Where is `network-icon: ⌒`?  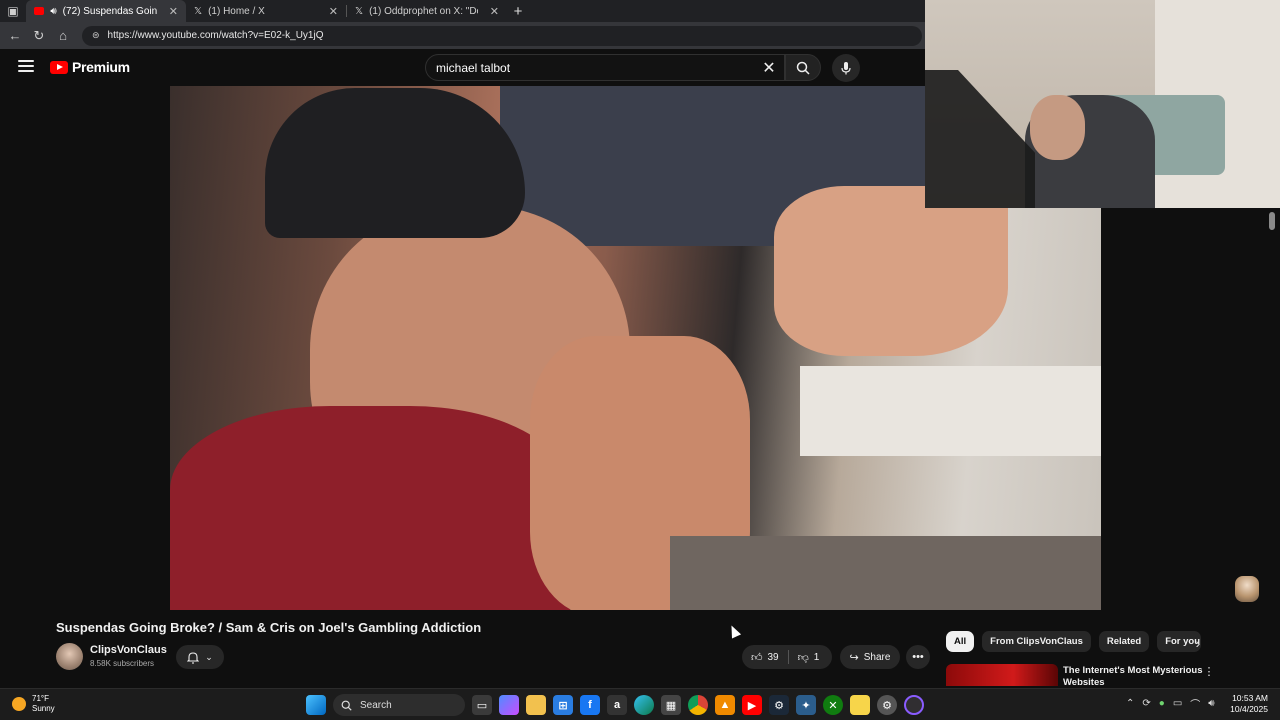
network-icon: ⌒ is located at coordinates (1195, 703).